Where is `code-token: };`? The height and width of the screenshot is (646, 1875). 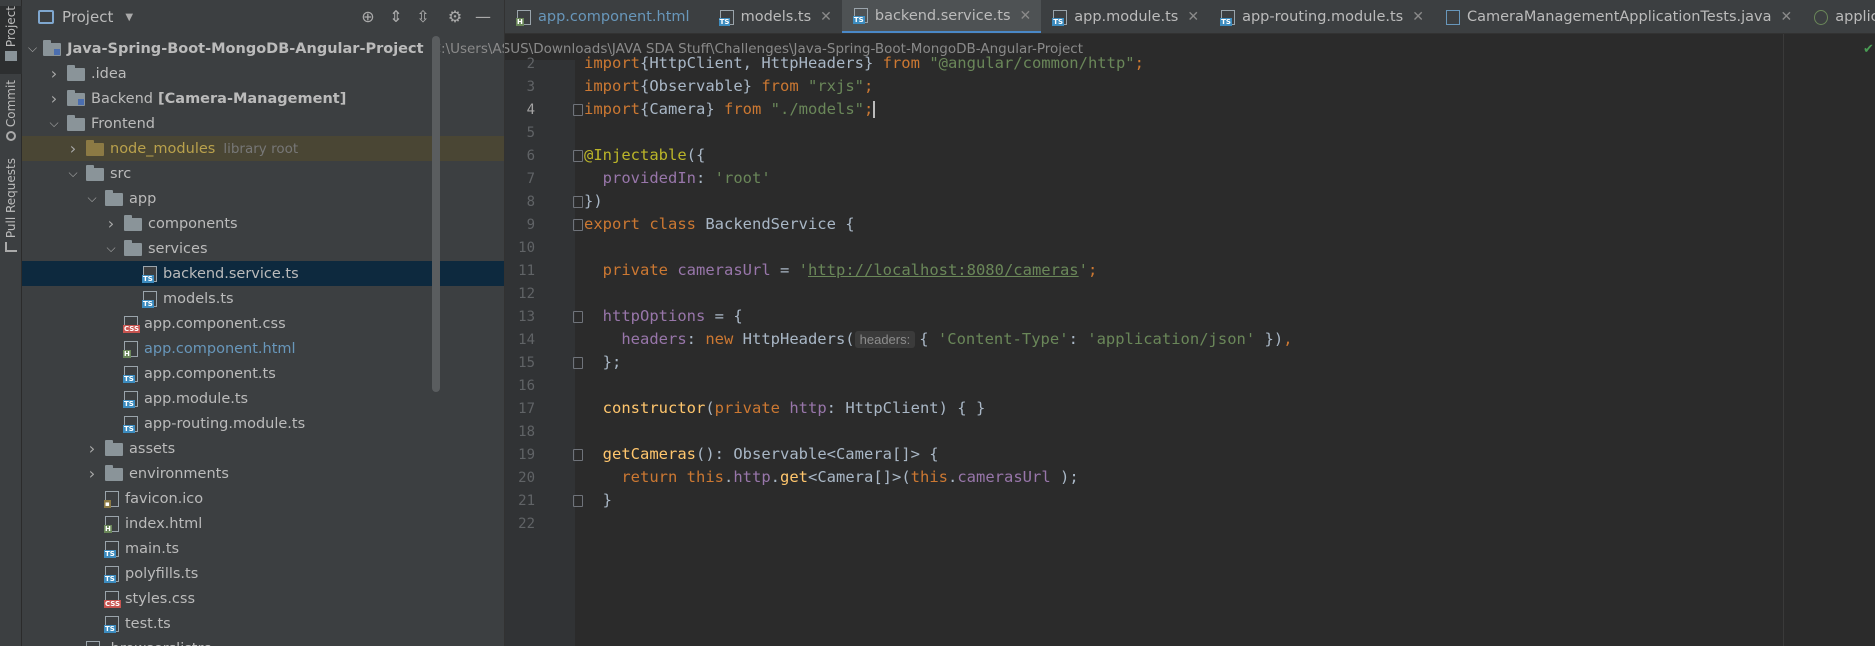
code-token: }; is located at coordinates (603, 362).